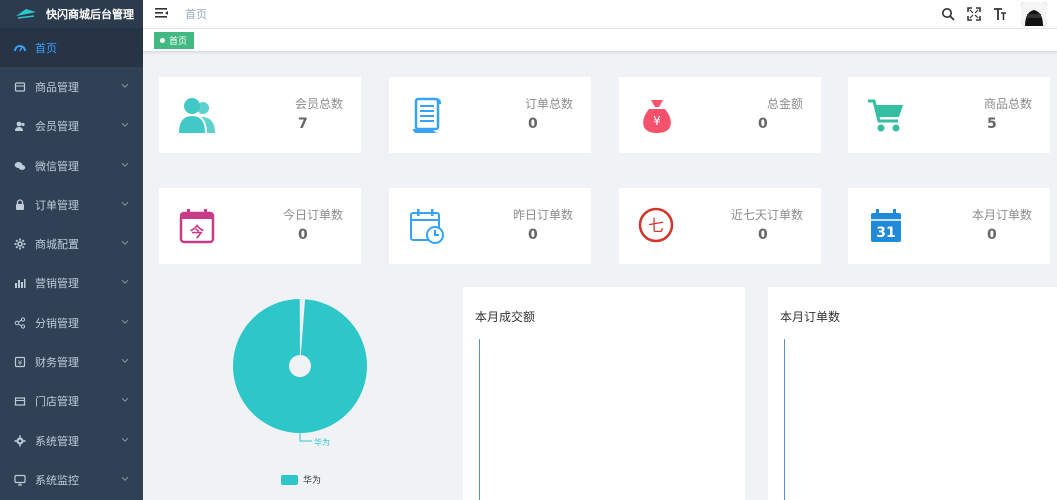 This screenshot has height=500, width=1057. What do you see at coordinates (720, 115) in the screenshot?
I see `stat-card-amount: ¥ 总金额 0` at bounding box center [720, 115].